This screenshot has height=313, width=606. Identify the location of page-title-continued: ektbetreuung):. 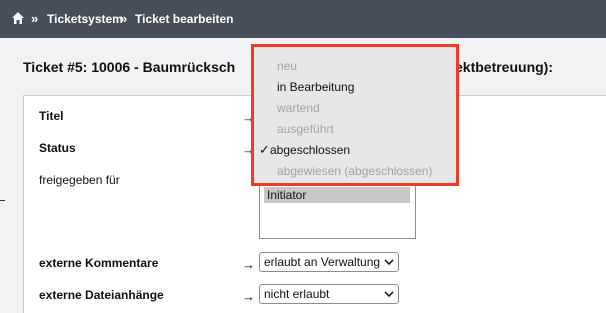
(504, 67).